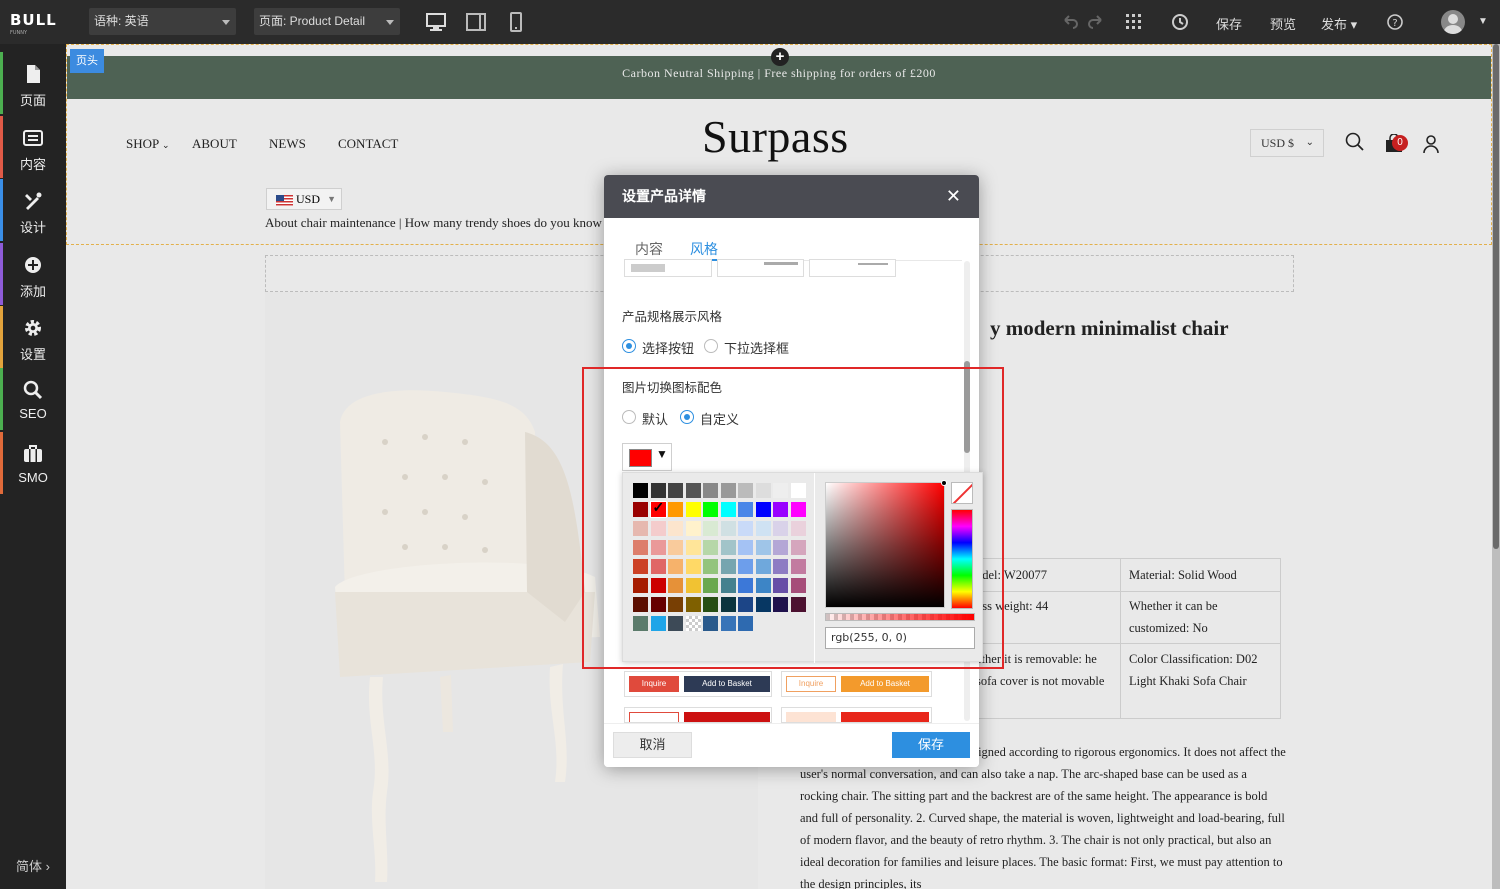 The width and height of the screenshot is (1500, 889). I want to click on redo-icon, so click(1096, 22).